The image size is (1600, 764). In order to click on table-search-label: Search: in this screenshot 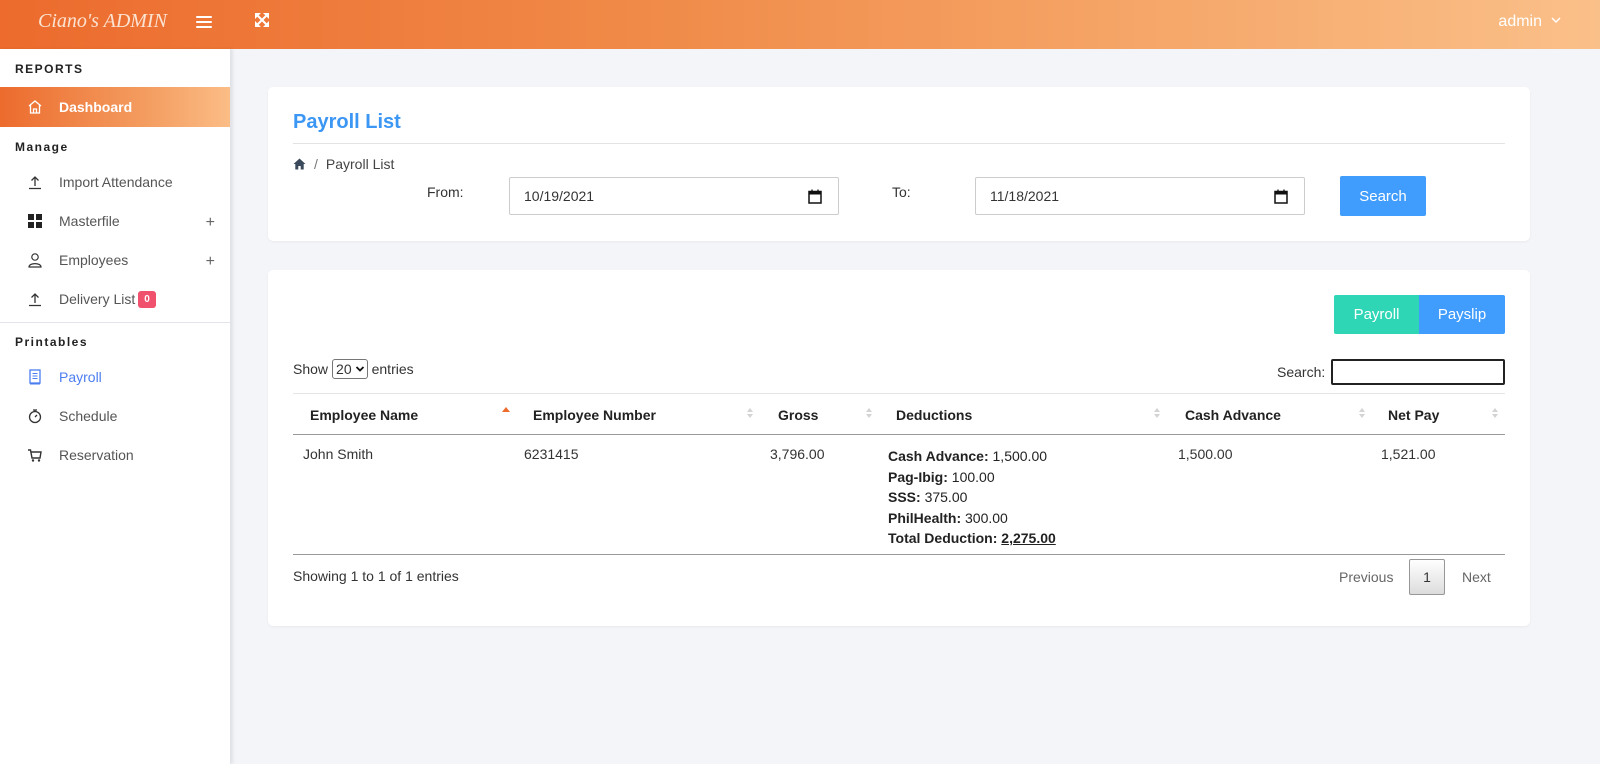, I will do `click(1301, 372)`.